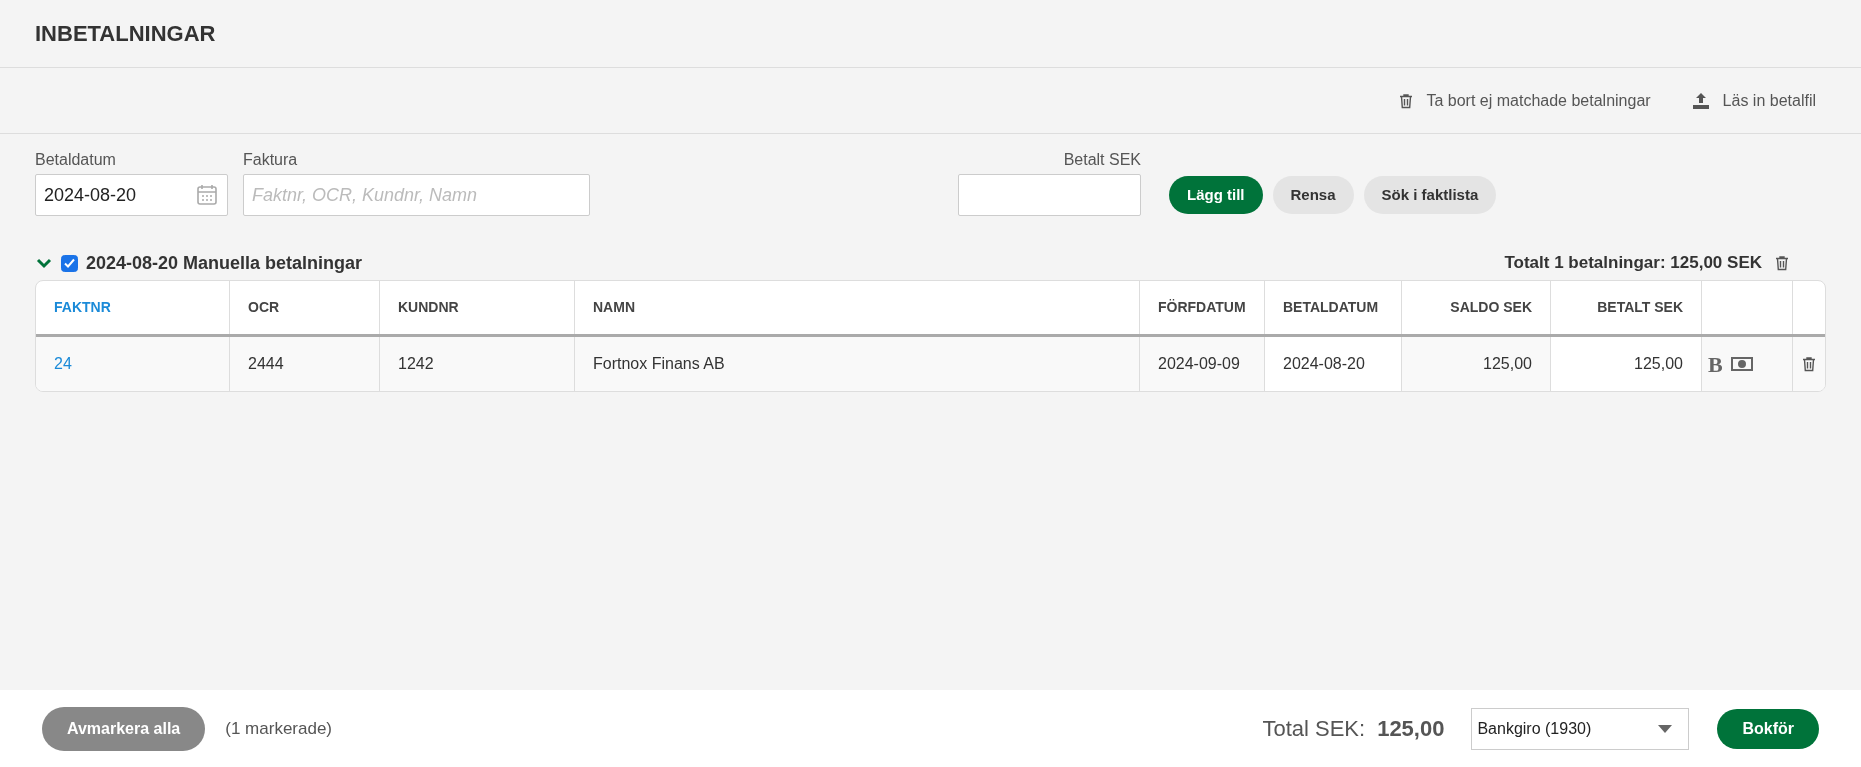 The image size is (1861, 767). What do you see at coordinates (1324, 364) in the screenshot?
I see `table-cell-text: 2024-08-20` at bounding box center [1324, 364].